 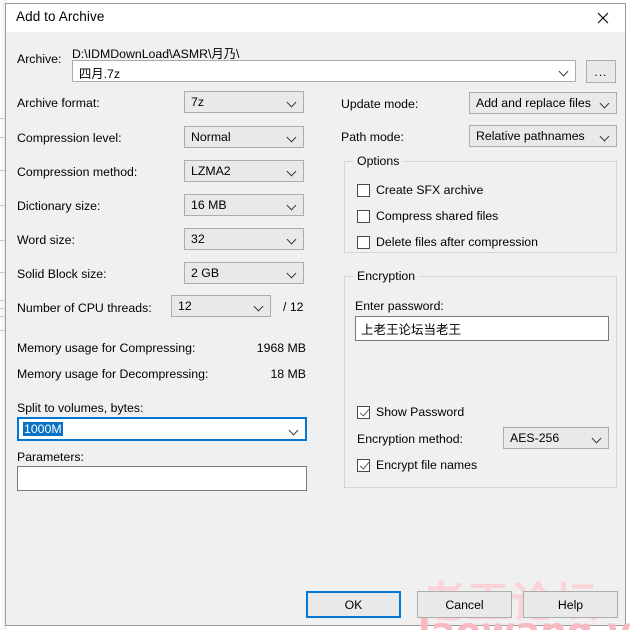 I want to click on cpu-threads-label: Number of CPU threads:, so click(x=84, y=308).